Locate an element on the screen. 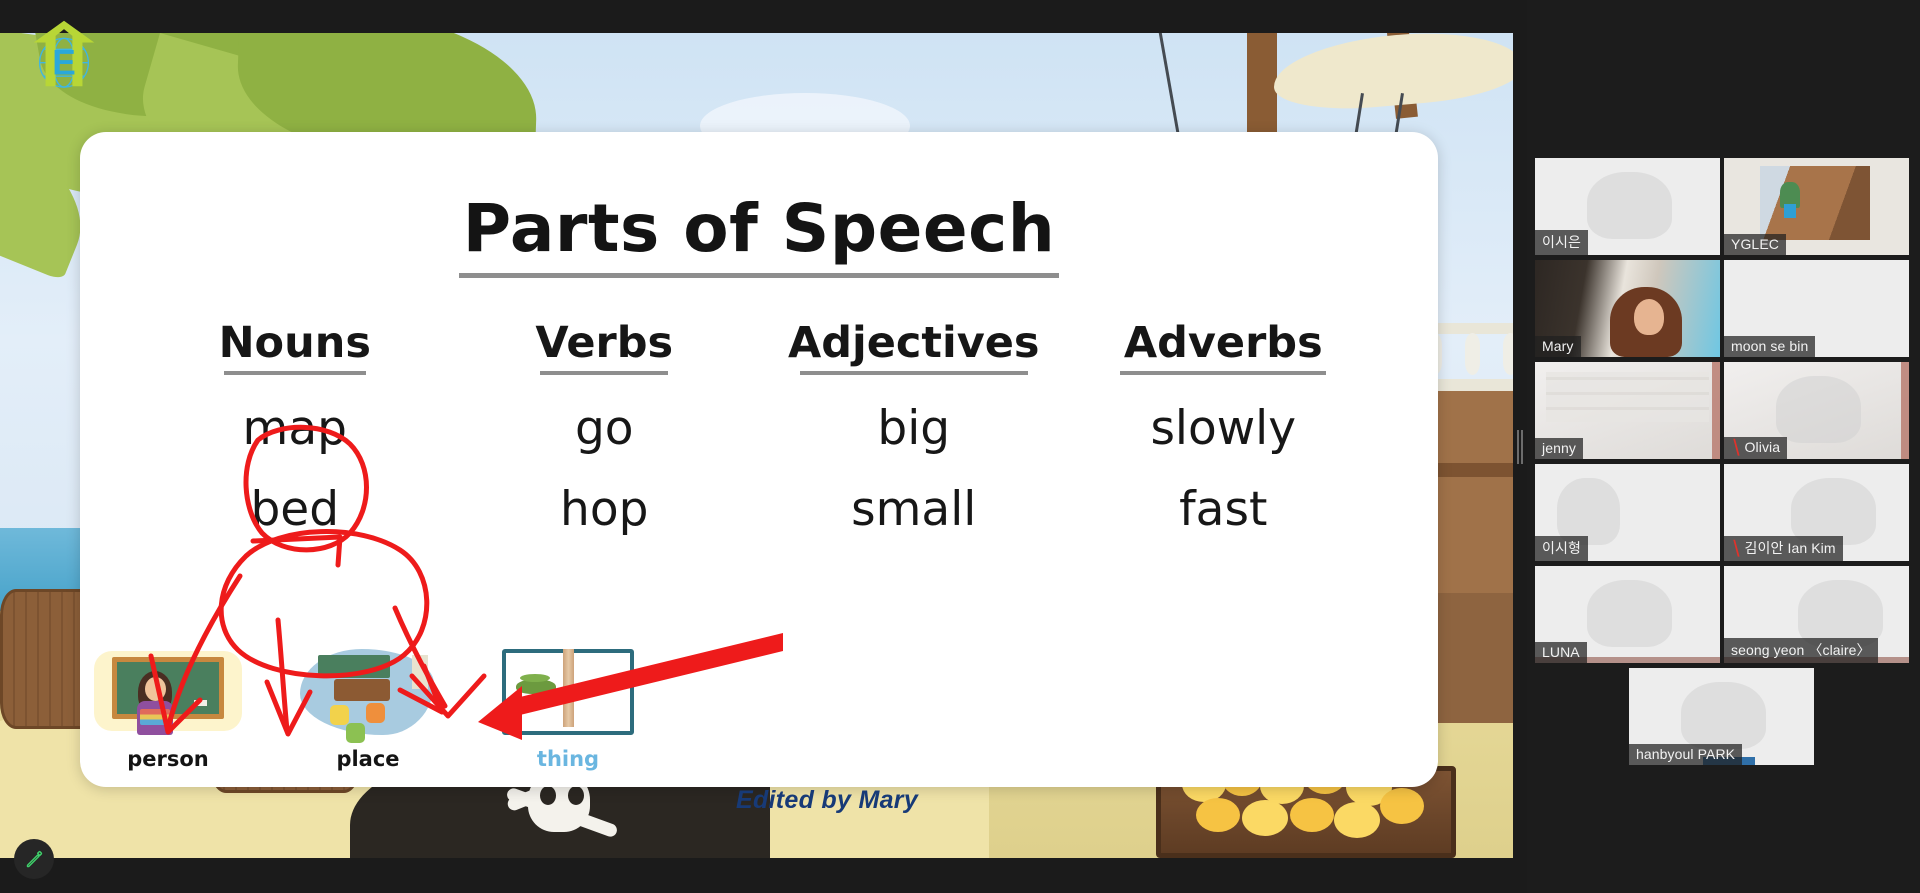 The height and width of the screenshot is (893, 1920). column-header-verbs: Verbs is located at coordinates (604, 343).